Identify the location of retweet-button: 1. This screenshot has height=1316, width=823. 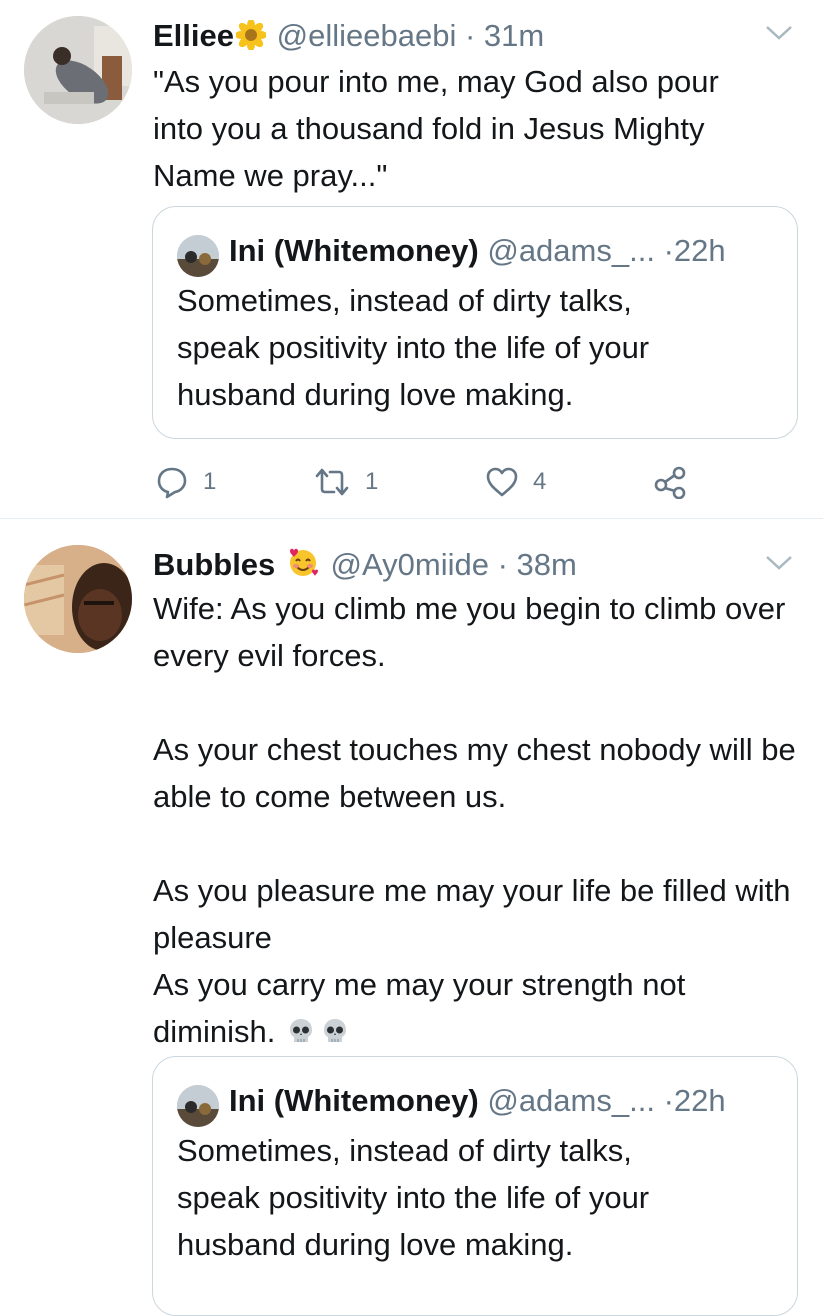
(345, 482).